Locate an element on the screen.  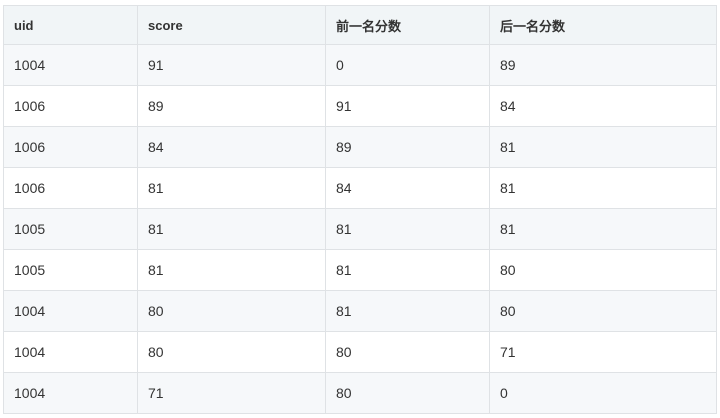
table-row: 1004 80 80 71 is located at coordinates (360, 352).